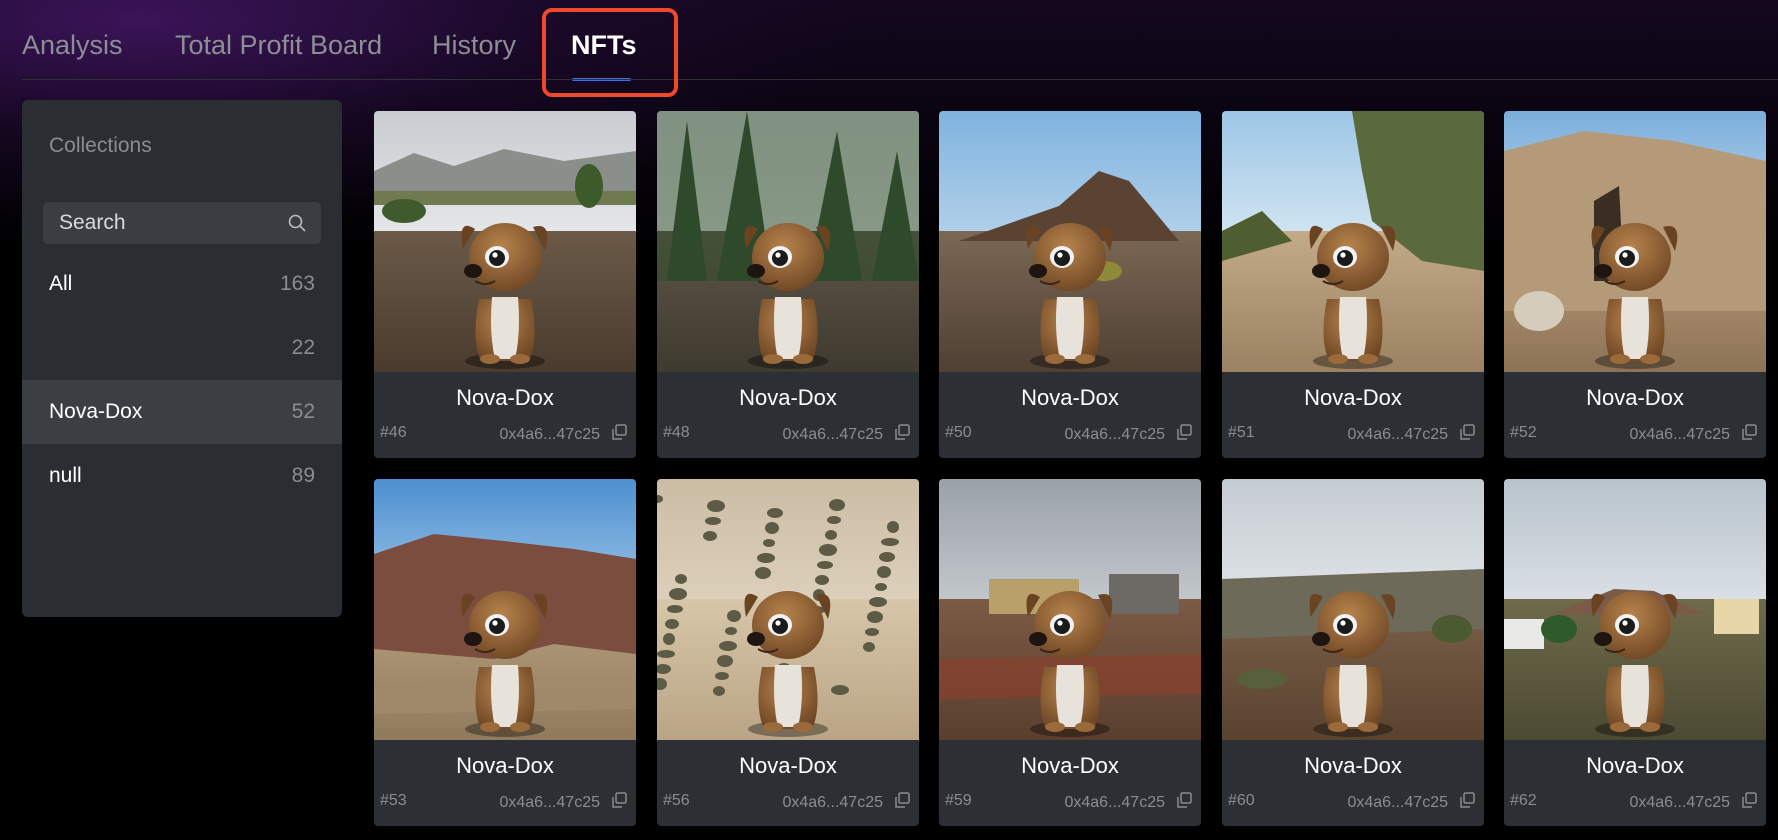 Image resolution: width=1778 pixels, height=840 pixels. What do you see at coordinates (297, 223) in the screenshot?
I see `search-icon` at bounding box center [297, 223].